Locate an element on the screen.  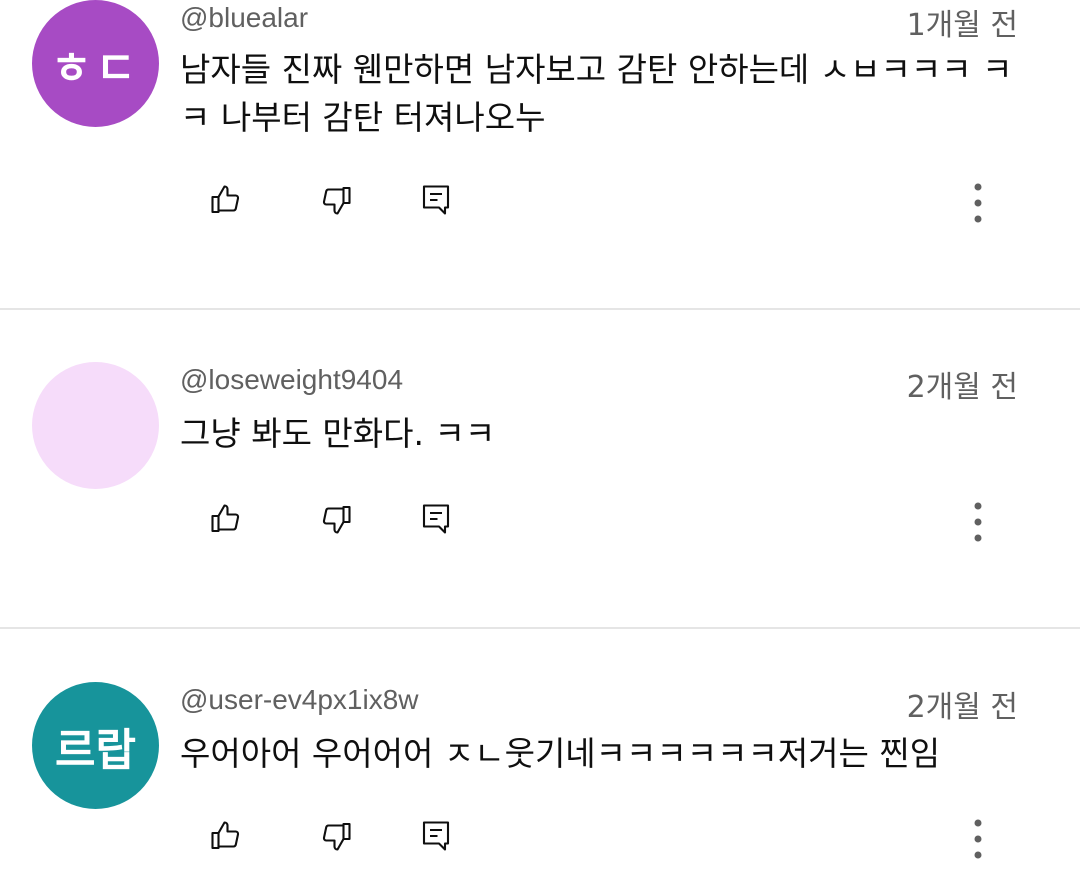
comment-author: @user-ev4px1ix8w is located at coordinates (299, 700).